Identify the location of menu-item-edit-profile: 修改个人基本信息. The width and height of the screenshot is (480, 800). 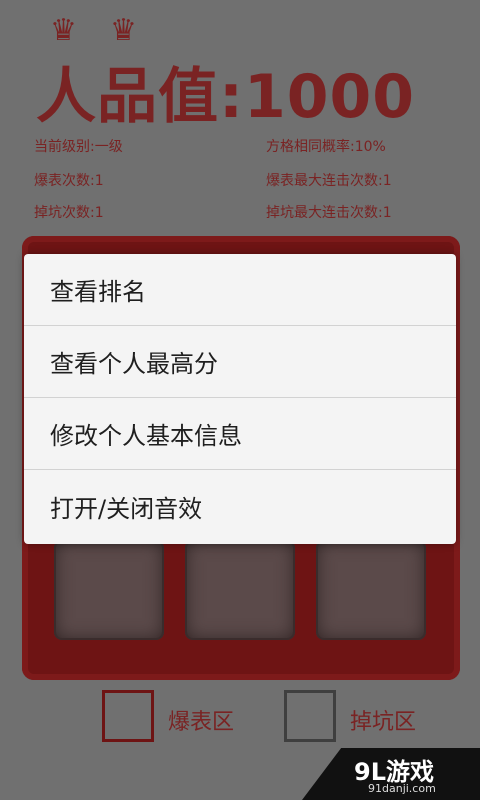
(240, 434).